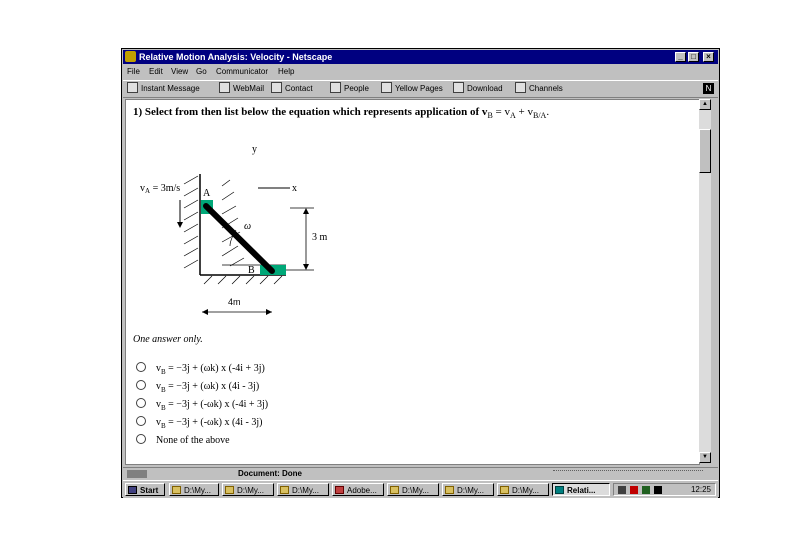 This screenshot has height=540, width=810. What do you see at coordinates (320, 237) in the screenshot?
I see `height-label: 3 m` at bounding box center [320, 237].